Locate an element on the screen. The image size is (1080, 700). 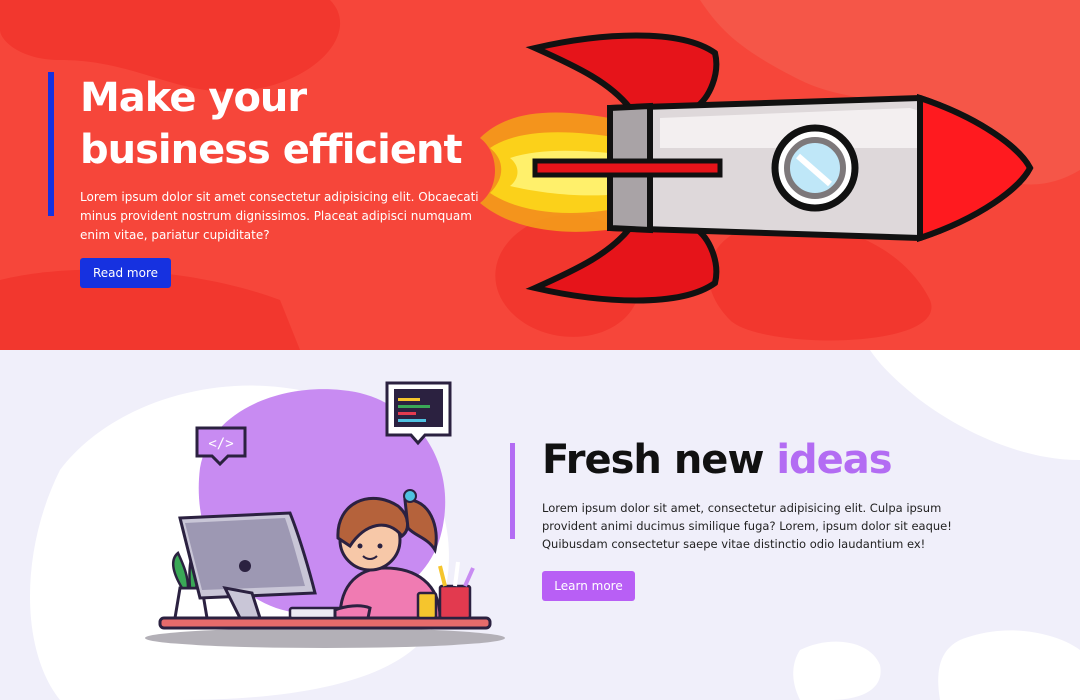
ideas-title: Fresh new ideas is located at coordinates (802, 460).